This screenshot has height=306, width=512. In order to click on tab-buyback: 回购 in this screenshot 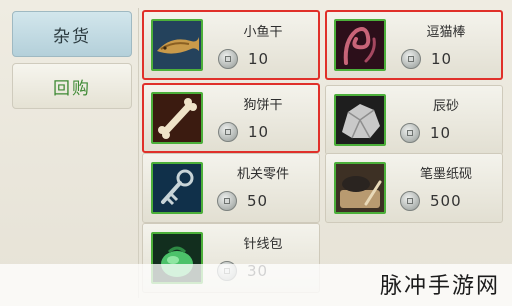, I will do `click(72, 86)`.